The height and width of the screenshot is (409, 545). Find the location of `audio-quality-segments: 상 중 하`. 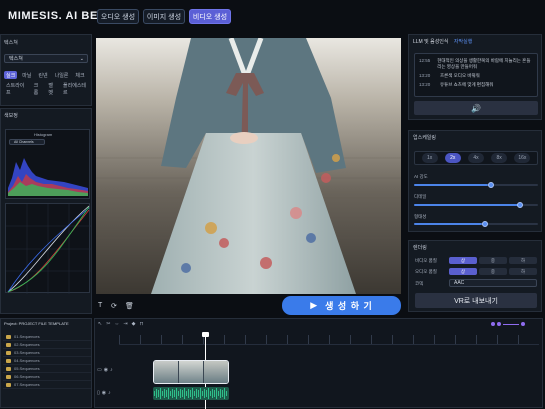

audio-quality-segments: 상 중 하 is located at coordinates (493, 271).